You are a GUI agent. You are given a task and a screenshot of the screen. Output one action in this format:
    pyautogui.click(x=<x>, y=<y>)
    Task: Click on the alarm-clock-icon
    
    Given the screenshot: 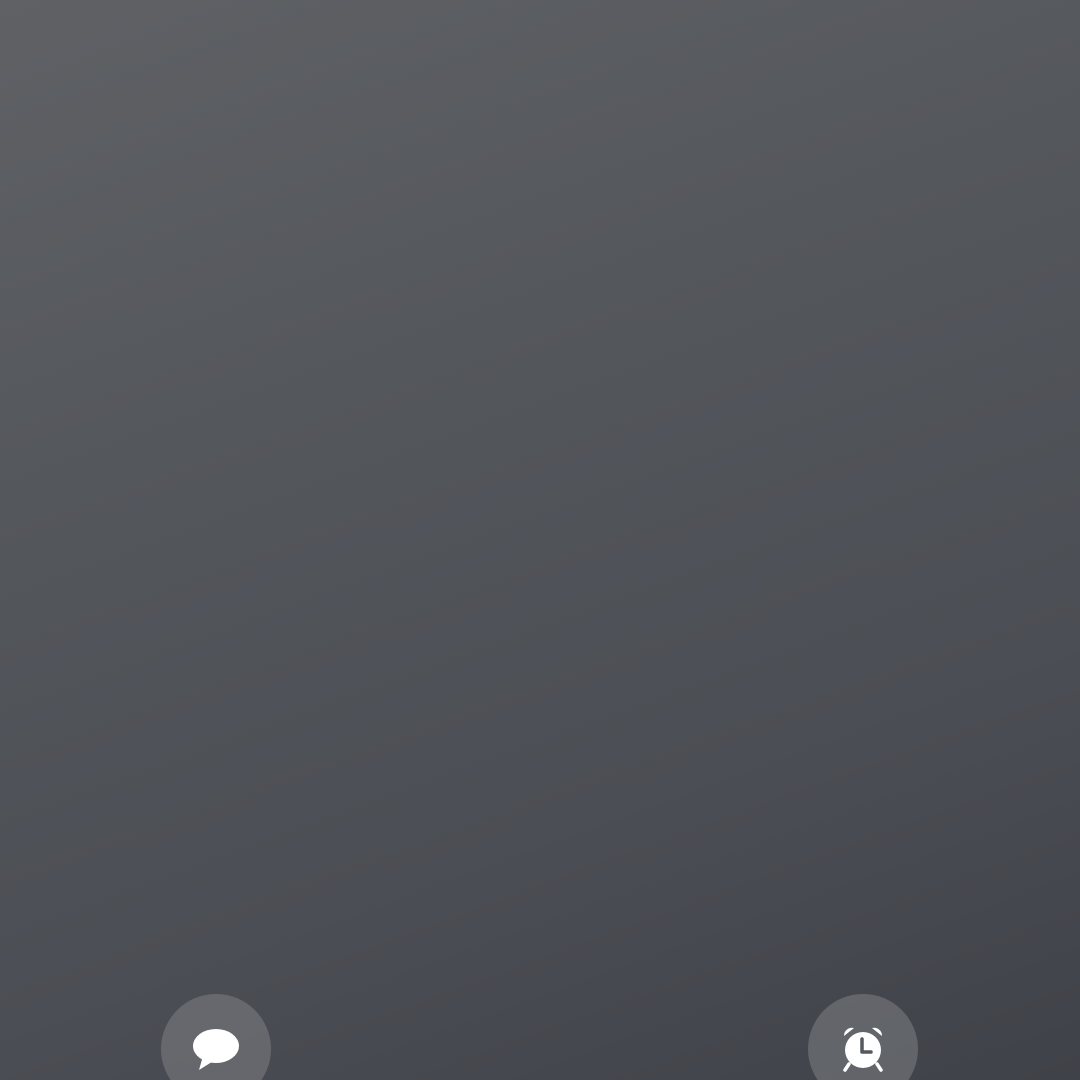 What is the action you would take?
    pyautogui.click(x=863, y=1049)
    